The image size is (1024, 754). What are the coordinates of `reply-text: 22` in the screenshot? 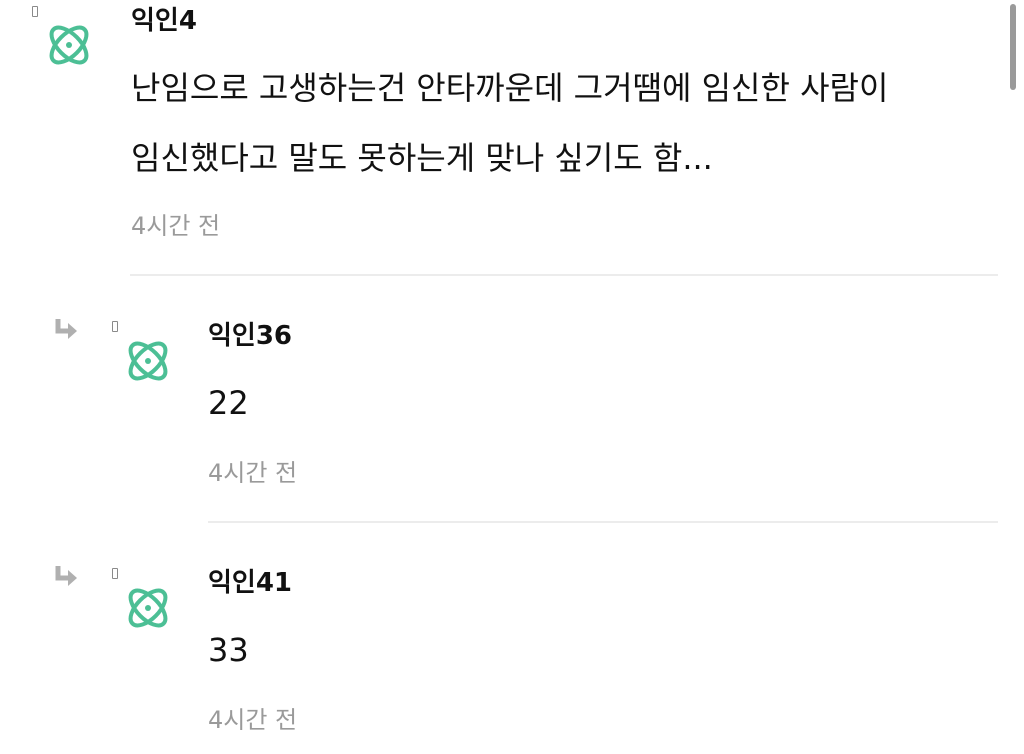 It's located at (228, 403).